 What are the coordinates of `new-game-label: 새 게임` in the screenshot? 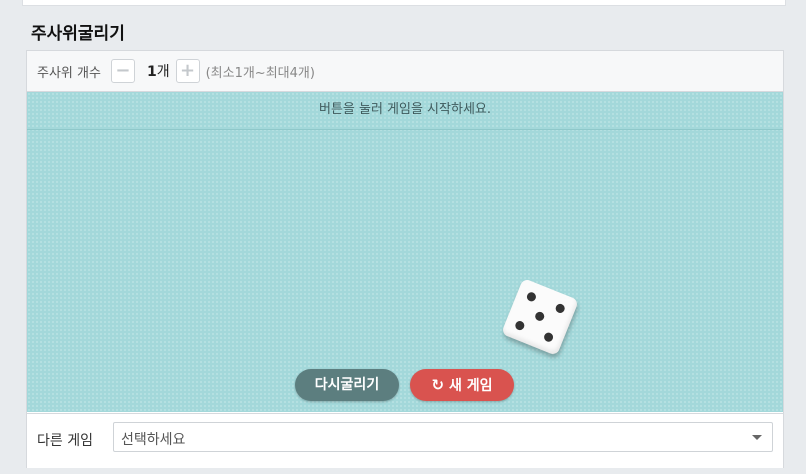 It's located at (471, 386).